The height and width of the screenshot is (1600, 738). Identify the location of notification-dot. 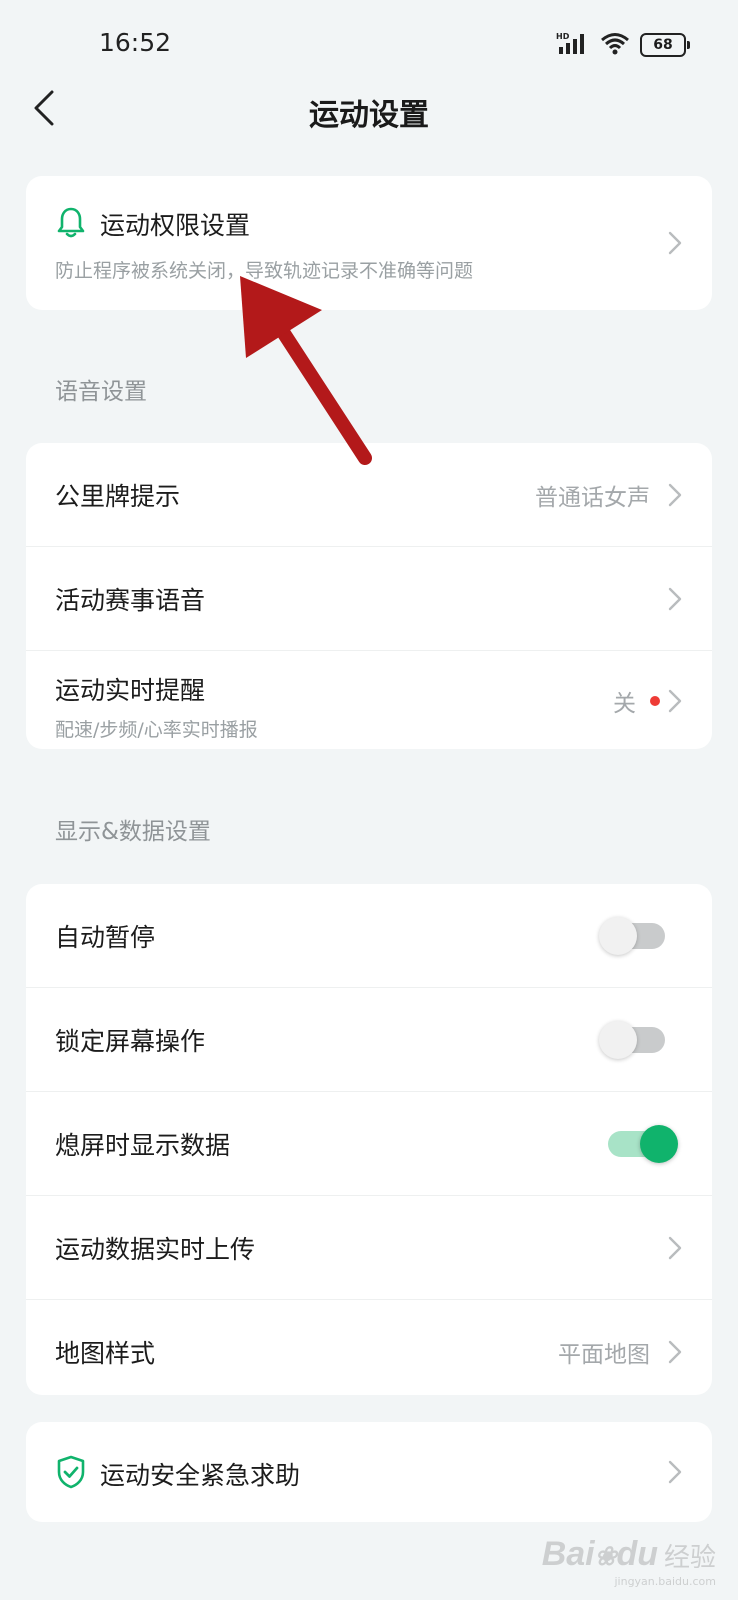
(655, 701).